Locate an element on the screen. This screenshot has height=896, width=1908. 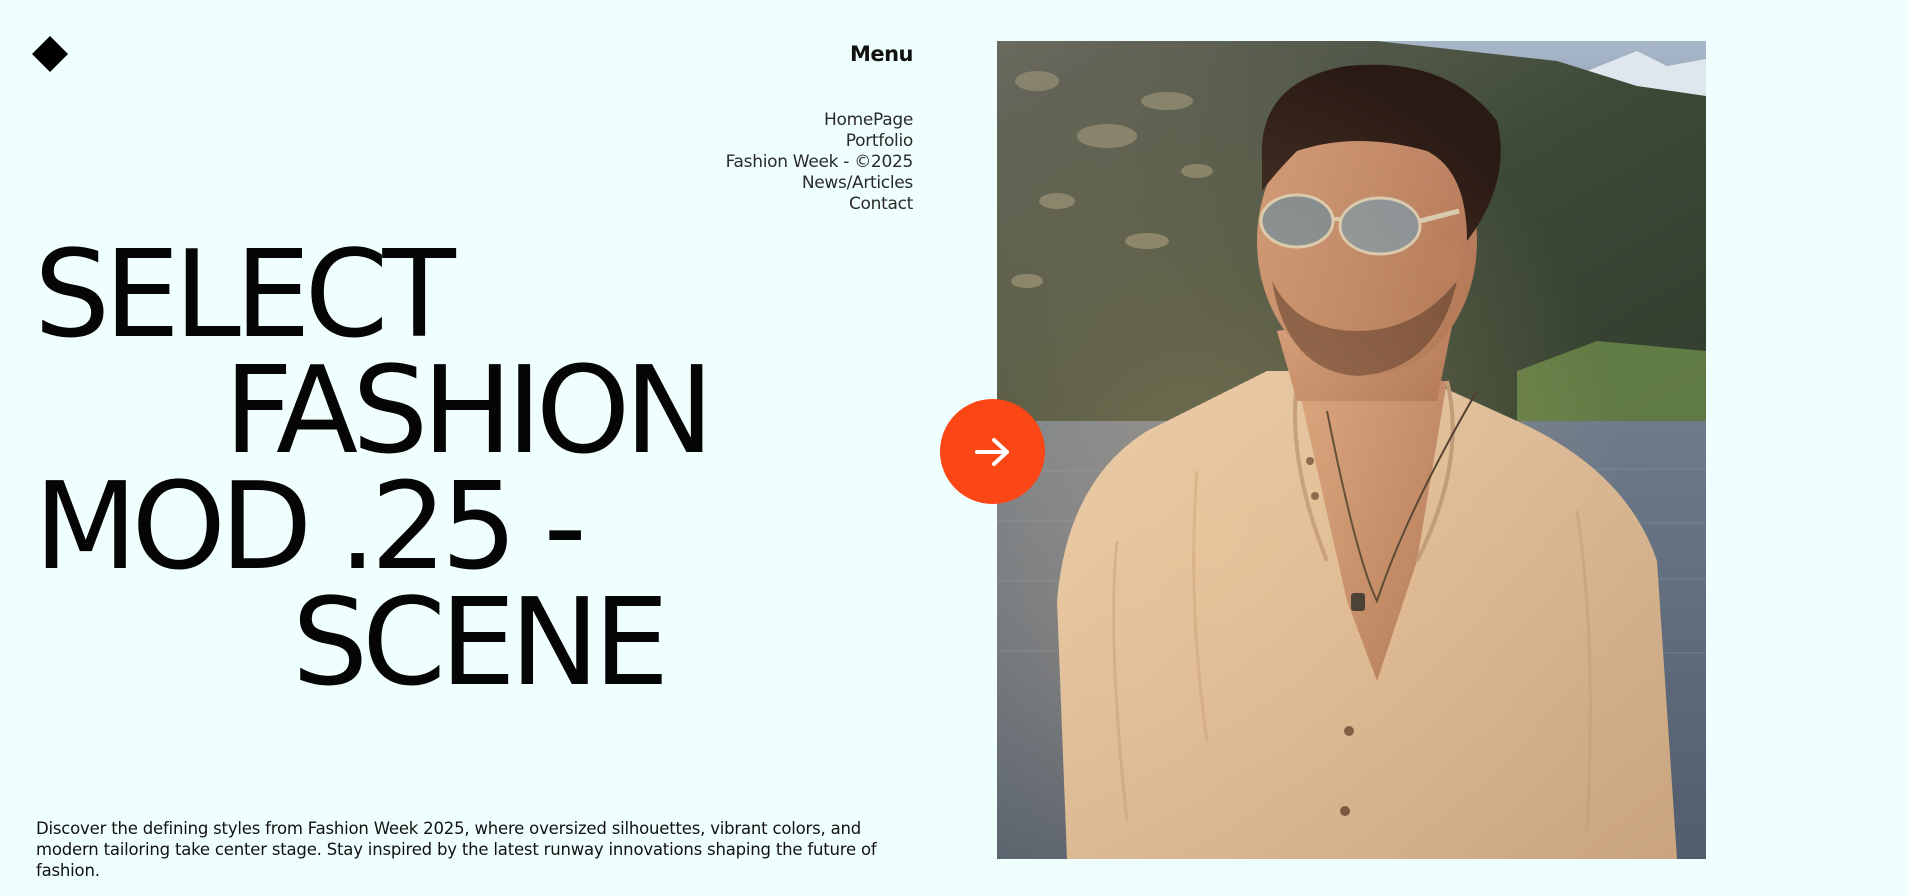
menu-item-contact: Contact is located at coordinates (819, 204).